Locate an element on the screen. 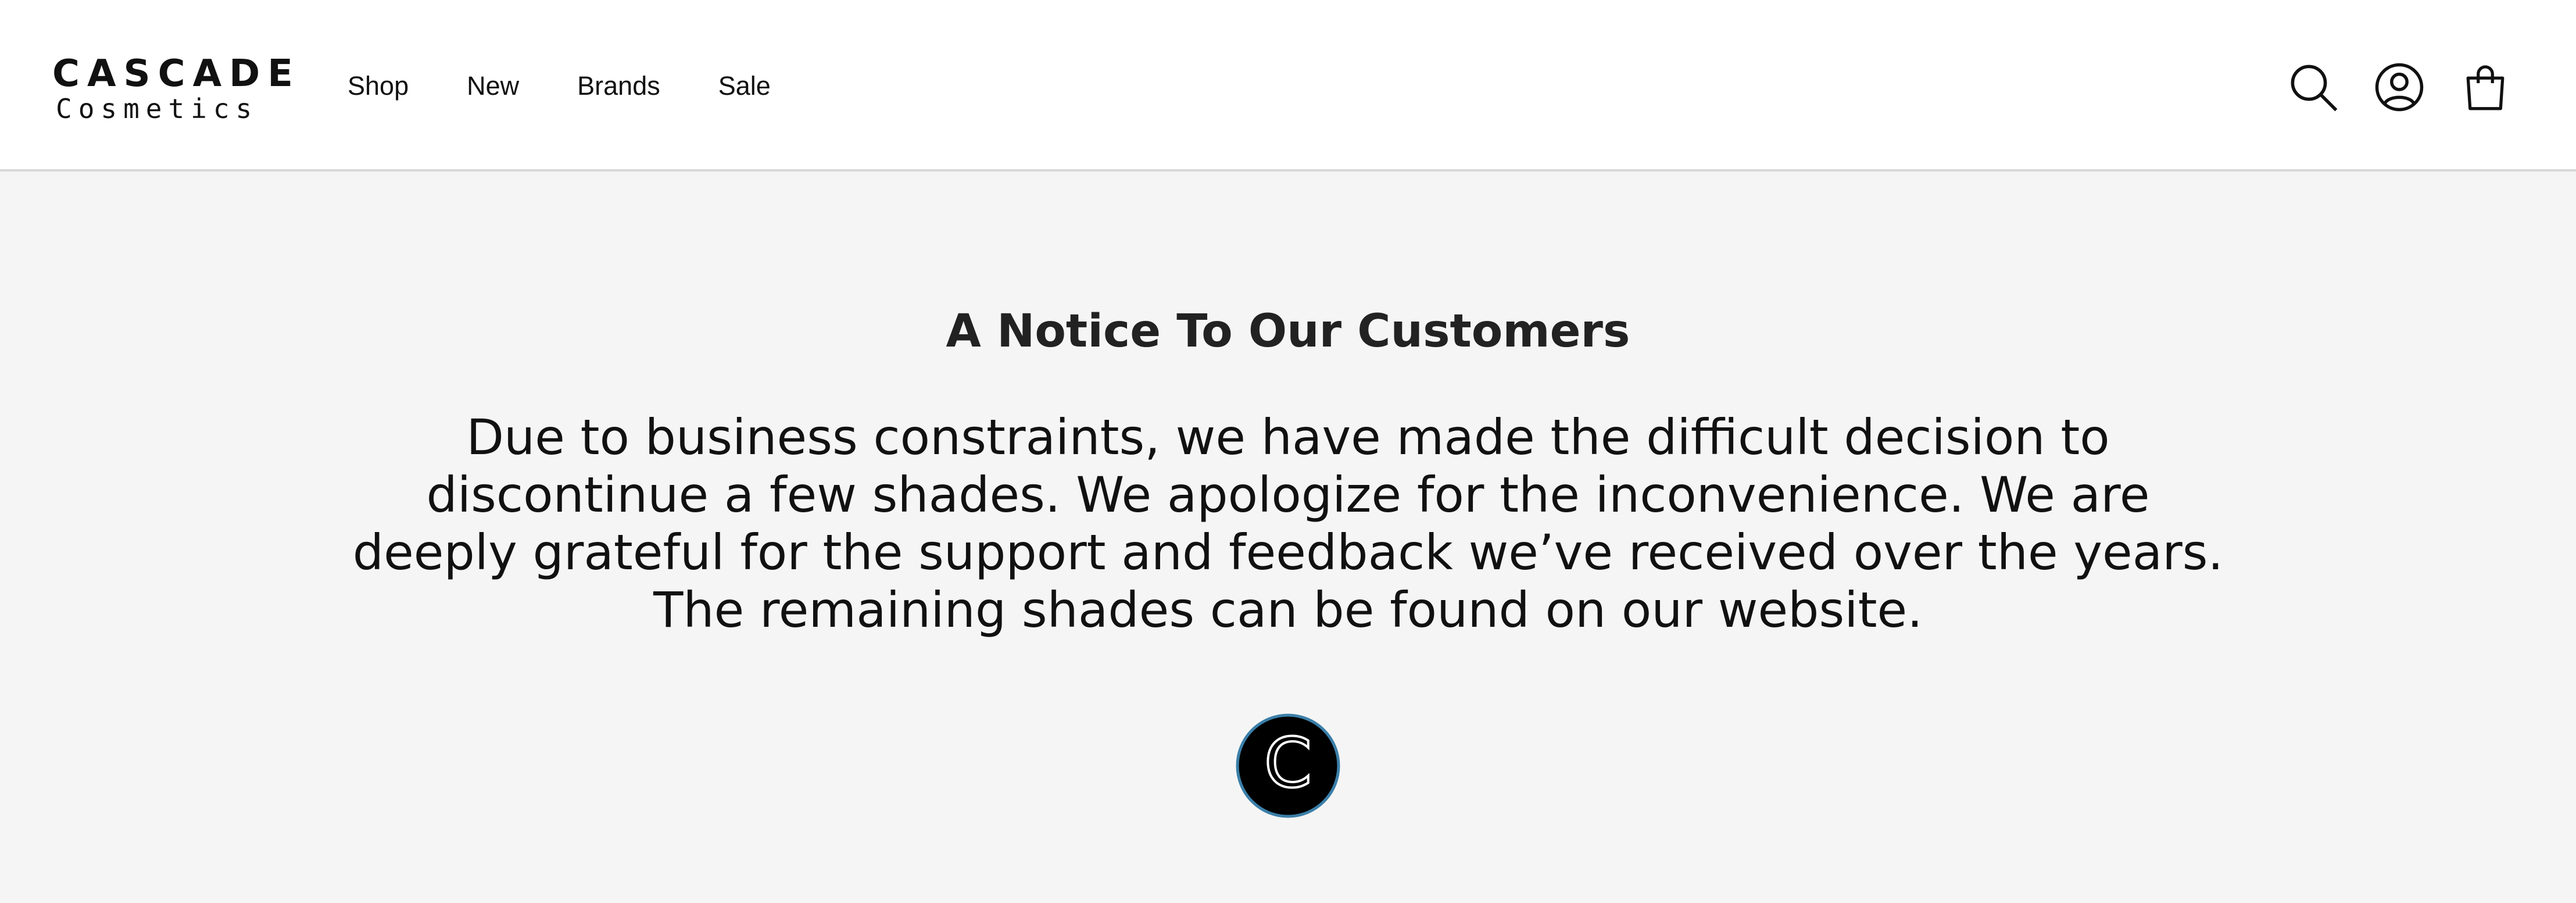 The height and width of the screenshot is (903, 2576). cart-button is located at coordinates (2485, 87).